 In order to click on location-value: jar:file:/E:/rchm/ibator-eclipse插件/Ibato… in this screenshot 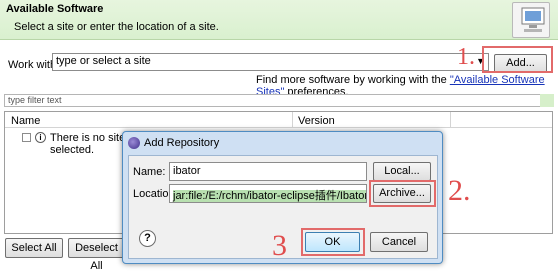, I will do `click(269, 196)`.